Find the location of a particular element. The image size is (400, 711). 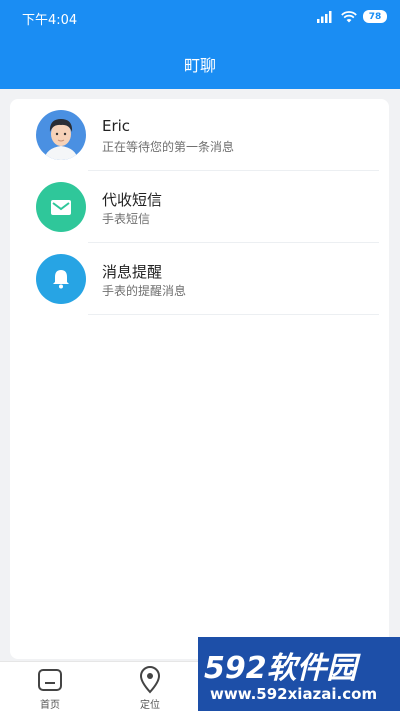

home-icon is located at coordinates (50, 680).